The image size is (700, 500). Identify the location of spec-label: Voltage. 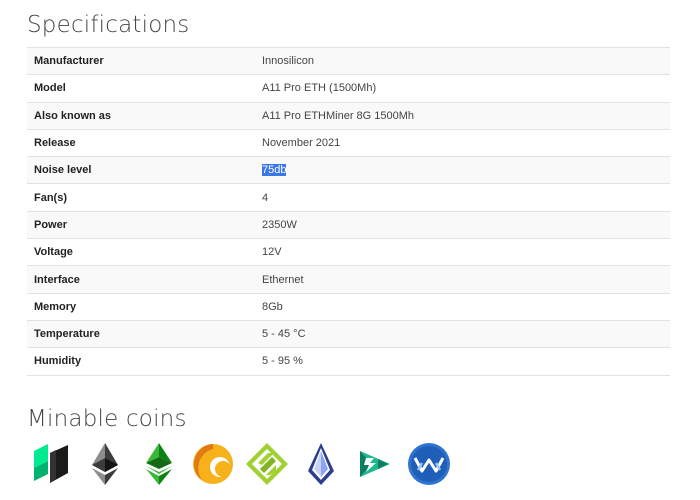
(141, 252).